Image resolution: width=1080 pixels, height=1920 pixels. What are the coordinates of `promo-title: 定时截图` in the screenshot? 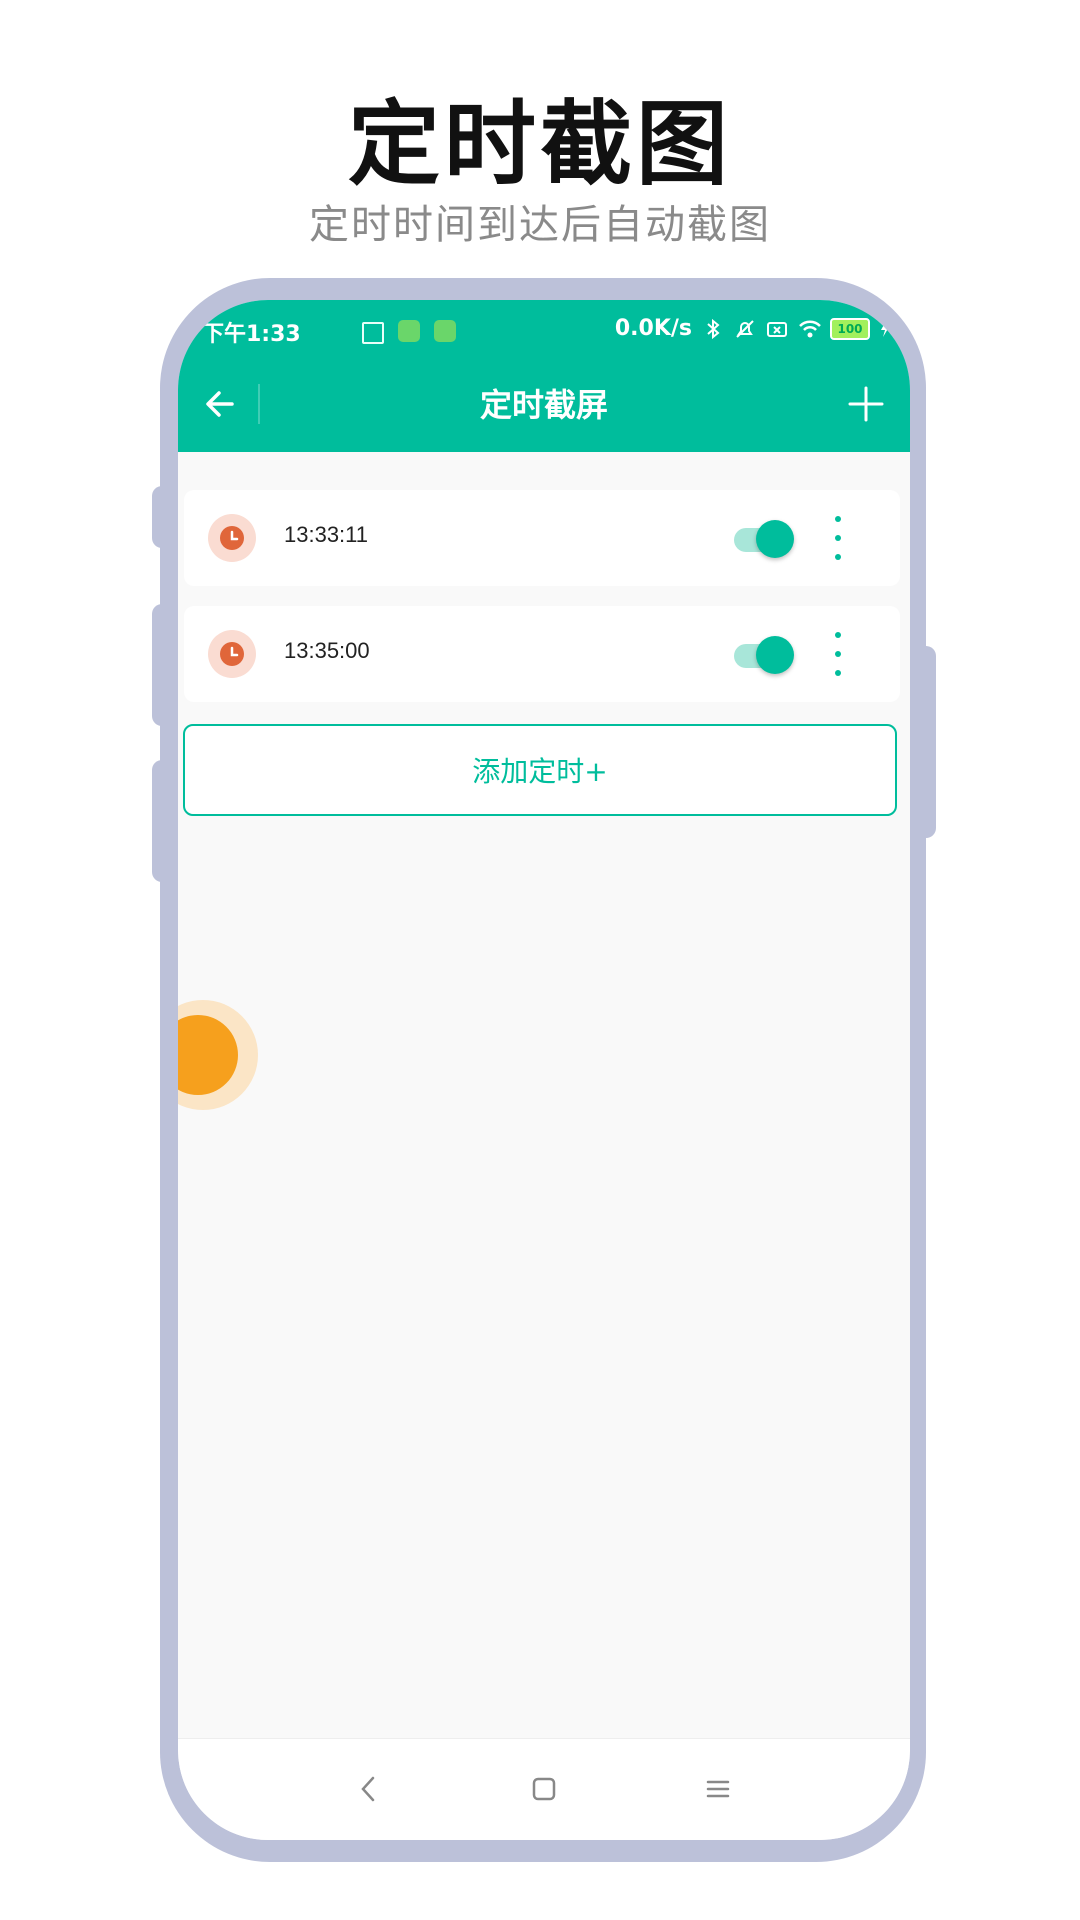 It's located at (539, 144).